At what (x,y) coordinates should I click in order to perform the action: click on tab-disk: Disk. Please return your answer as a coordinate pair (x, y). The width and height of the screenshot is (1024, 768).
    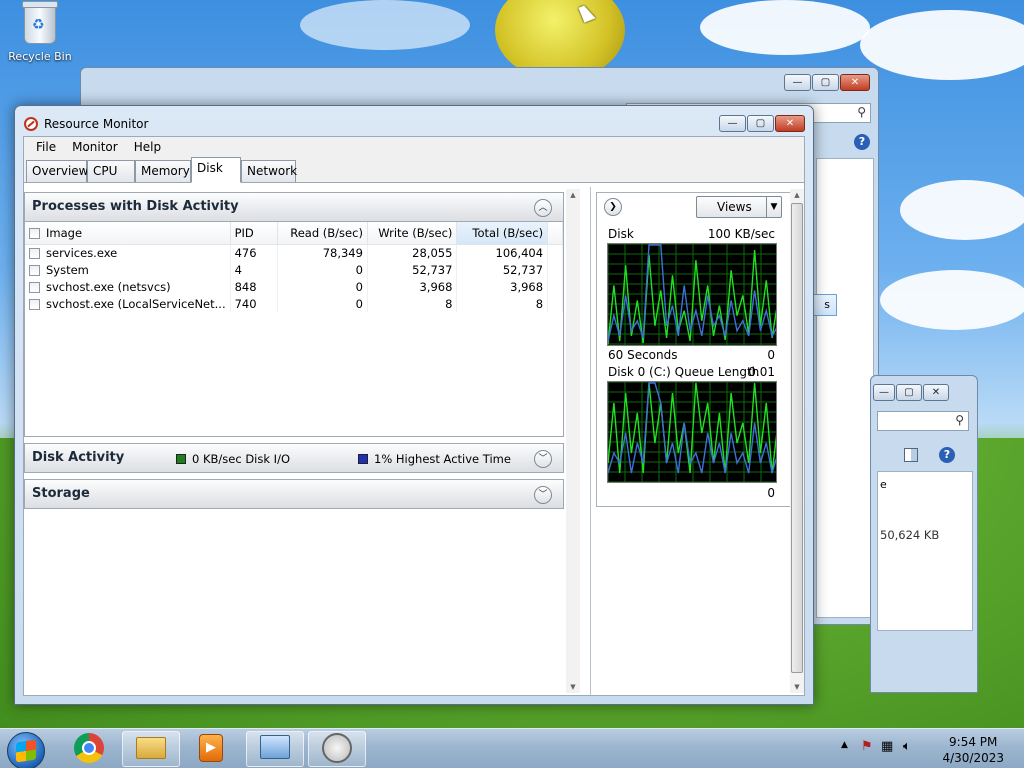
    Looking at the image, I should click on (216, 170).